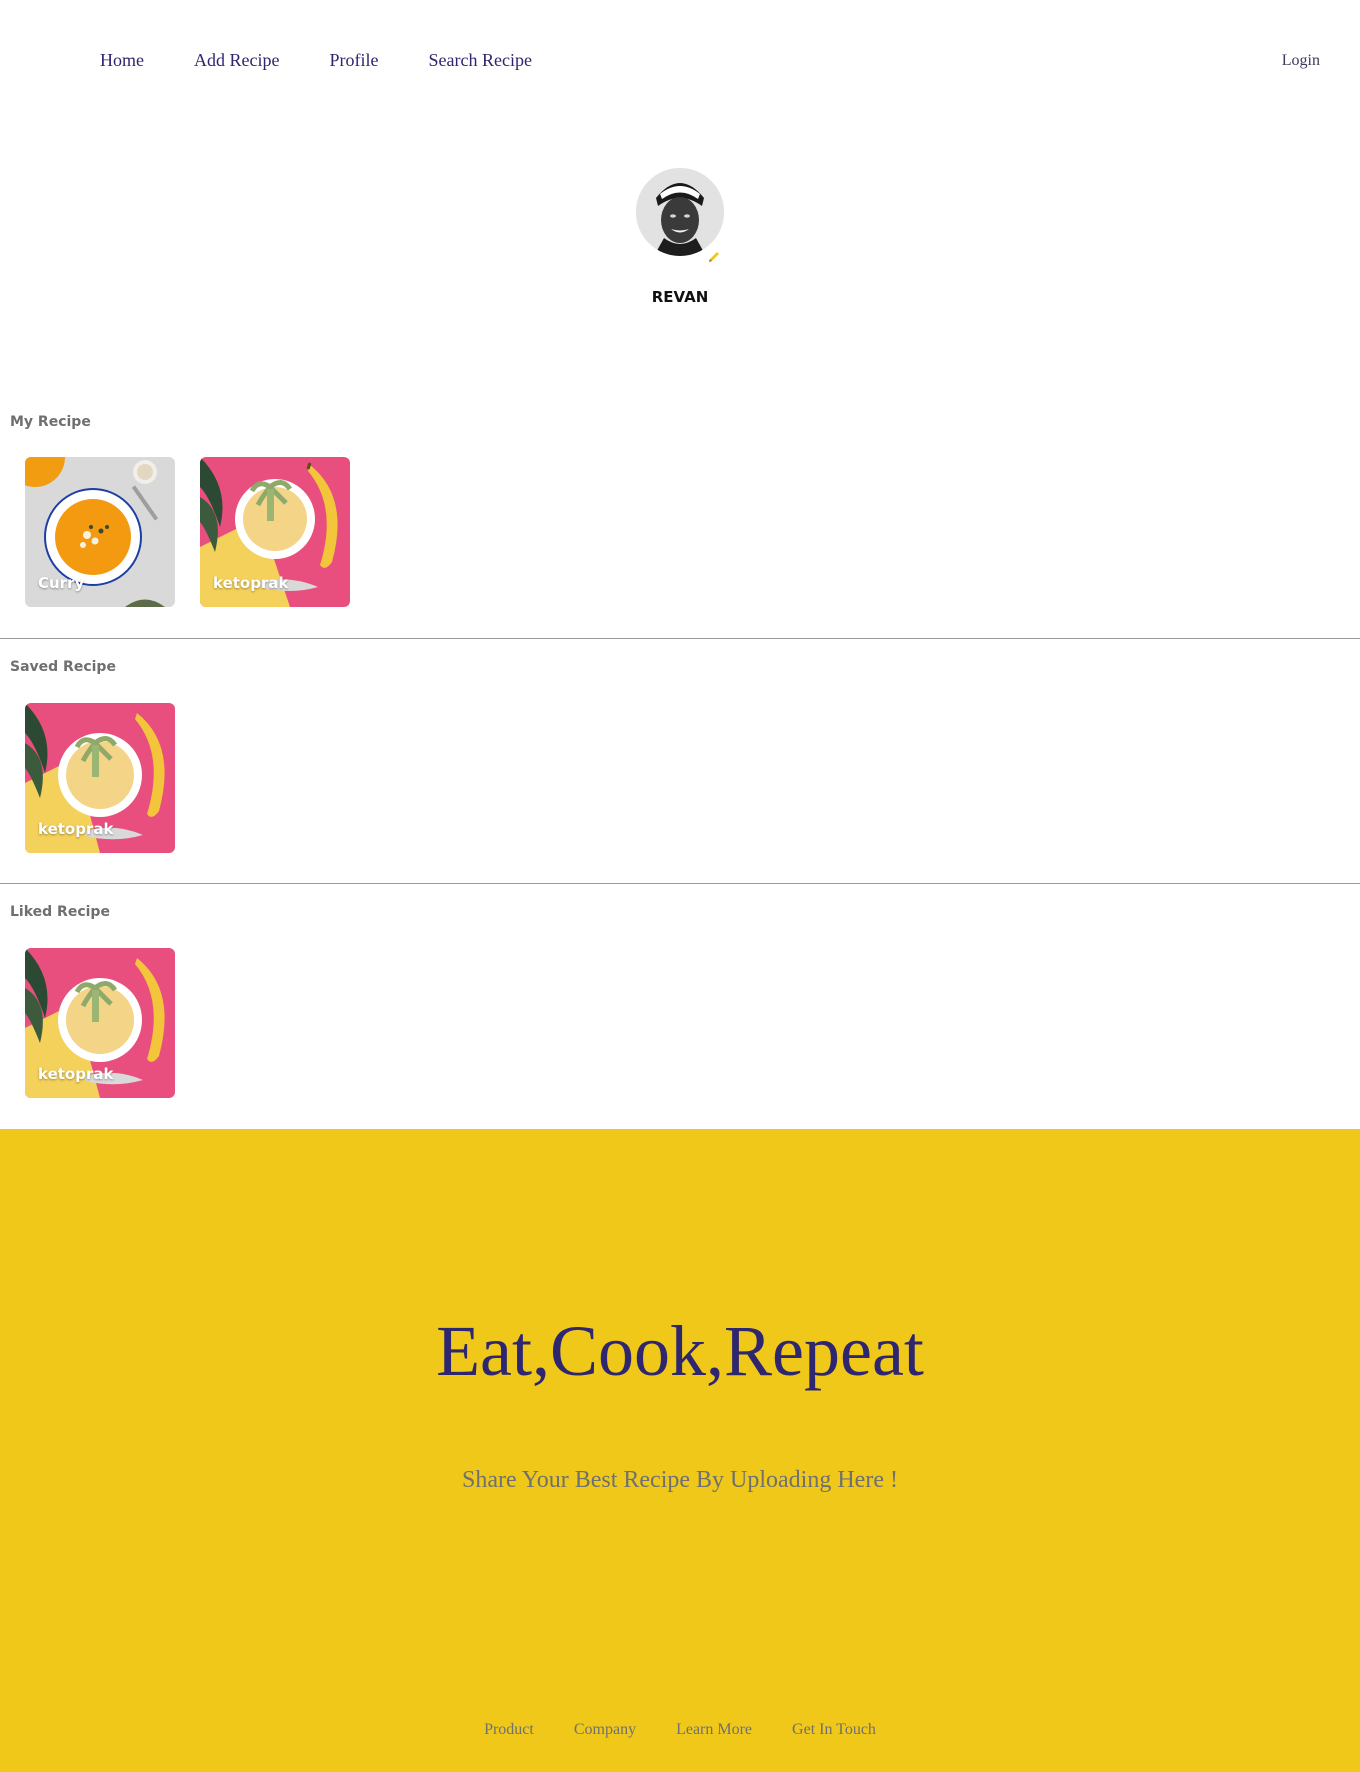 Image resolution: width=1360 pixels, height=1772 pixels. What do you see at coordinates (680, 1351) in the screenshot?
I see `footer-headline: Eat,Cook,Repeat` at bounding box center [680, 1351].